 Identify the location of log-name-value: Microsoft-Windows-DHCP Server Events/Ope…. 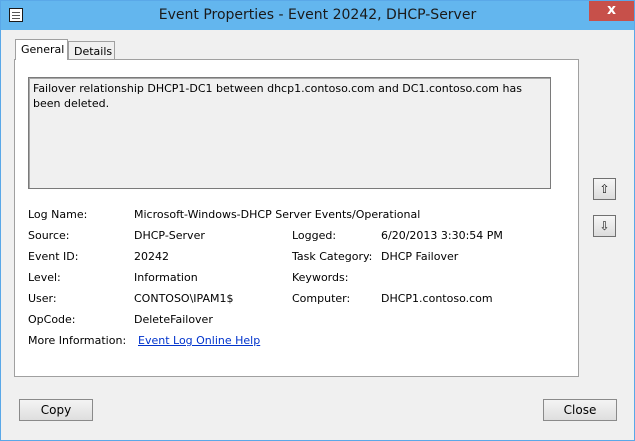
(277, 214).